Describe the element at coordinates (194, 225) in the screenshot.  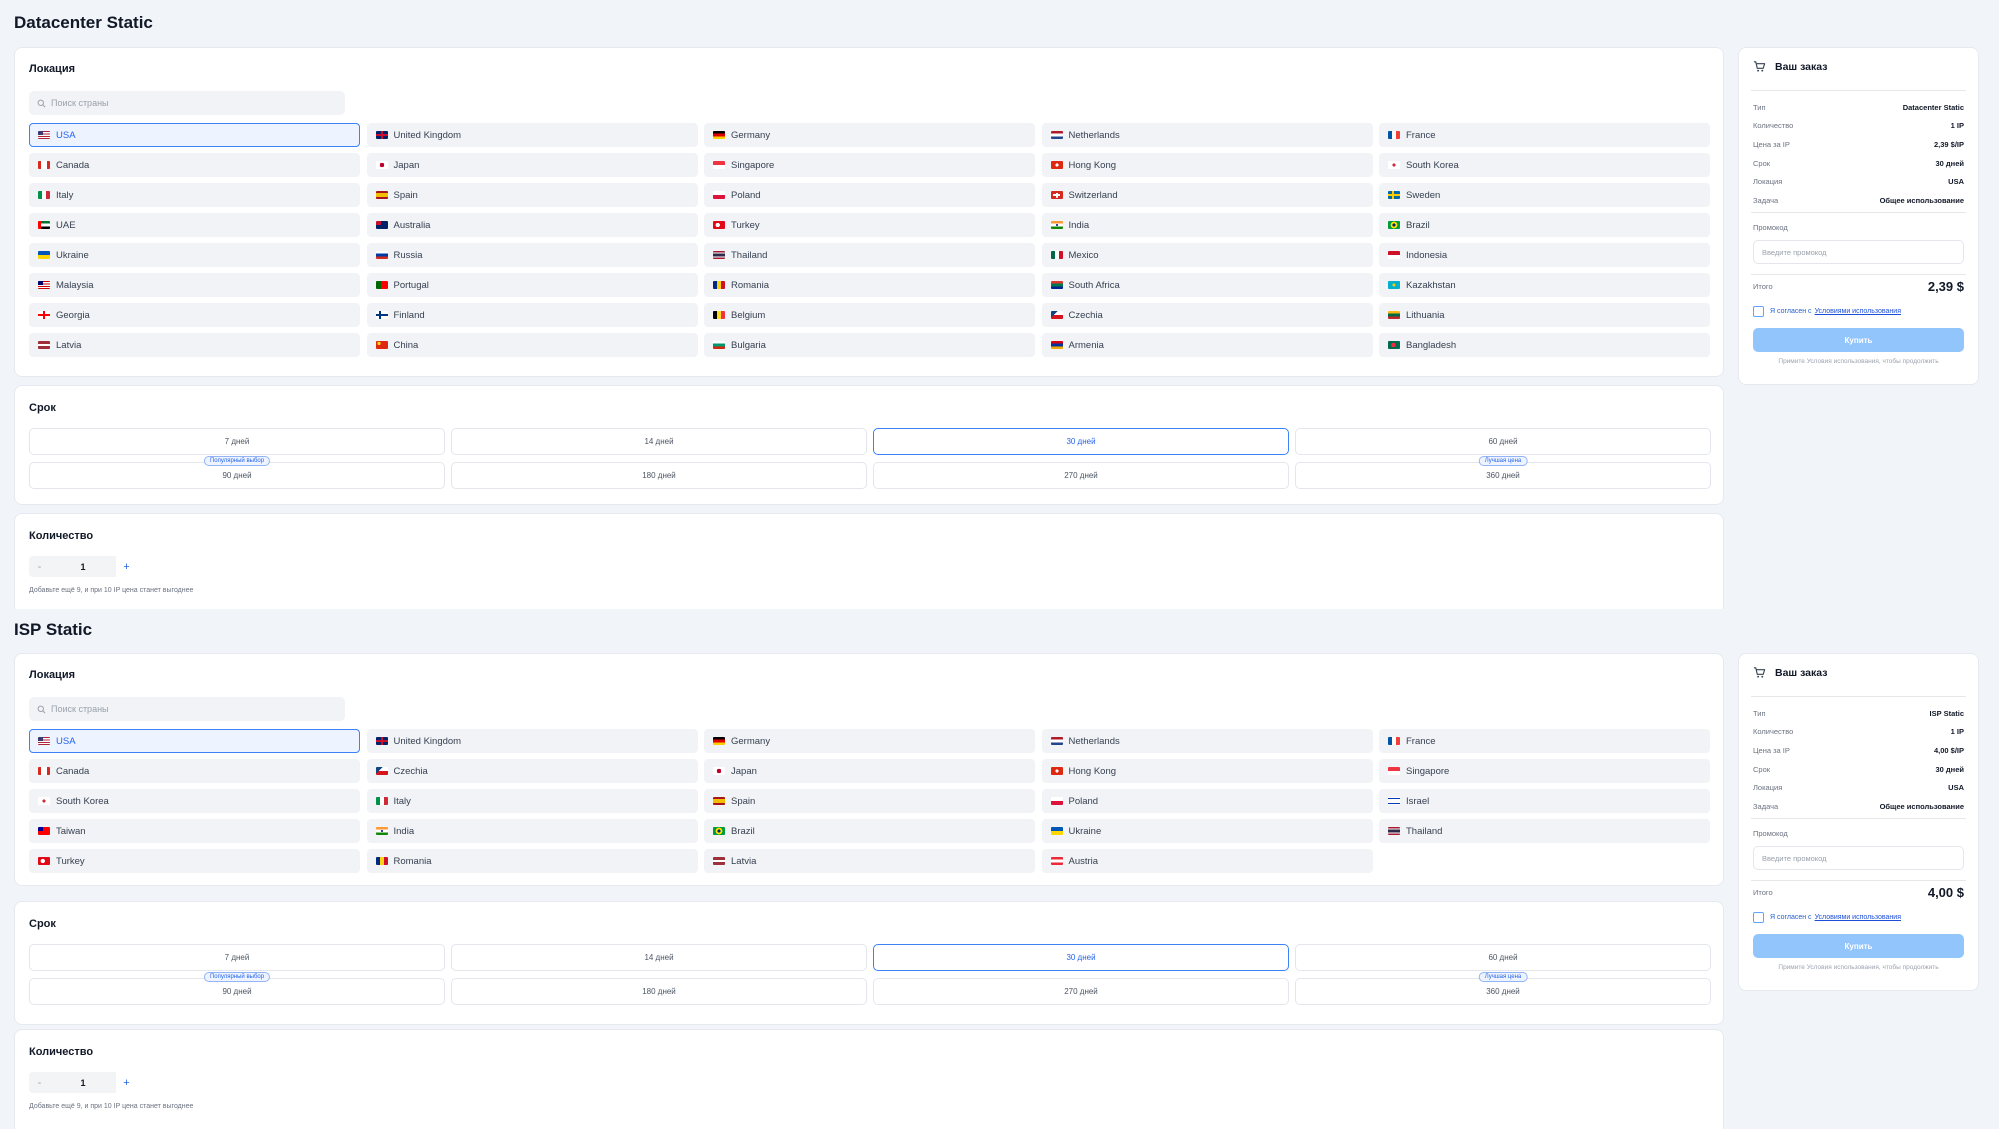
I see `country-option-ae: UAE` at that location.